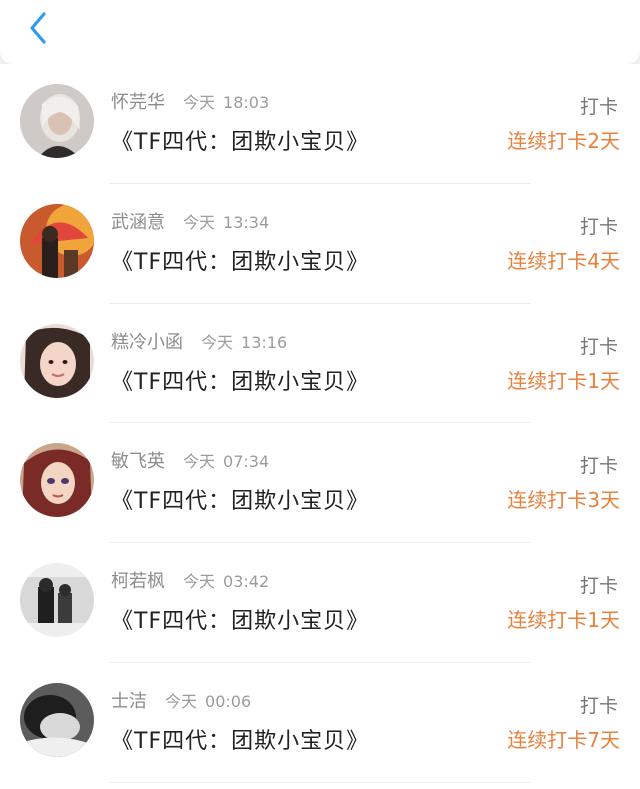 The width and height of the screenshot is (640, 789). Describe the element at coordinates (246, 102) in the screenshot. I see `post-time: 18:03` at that location.